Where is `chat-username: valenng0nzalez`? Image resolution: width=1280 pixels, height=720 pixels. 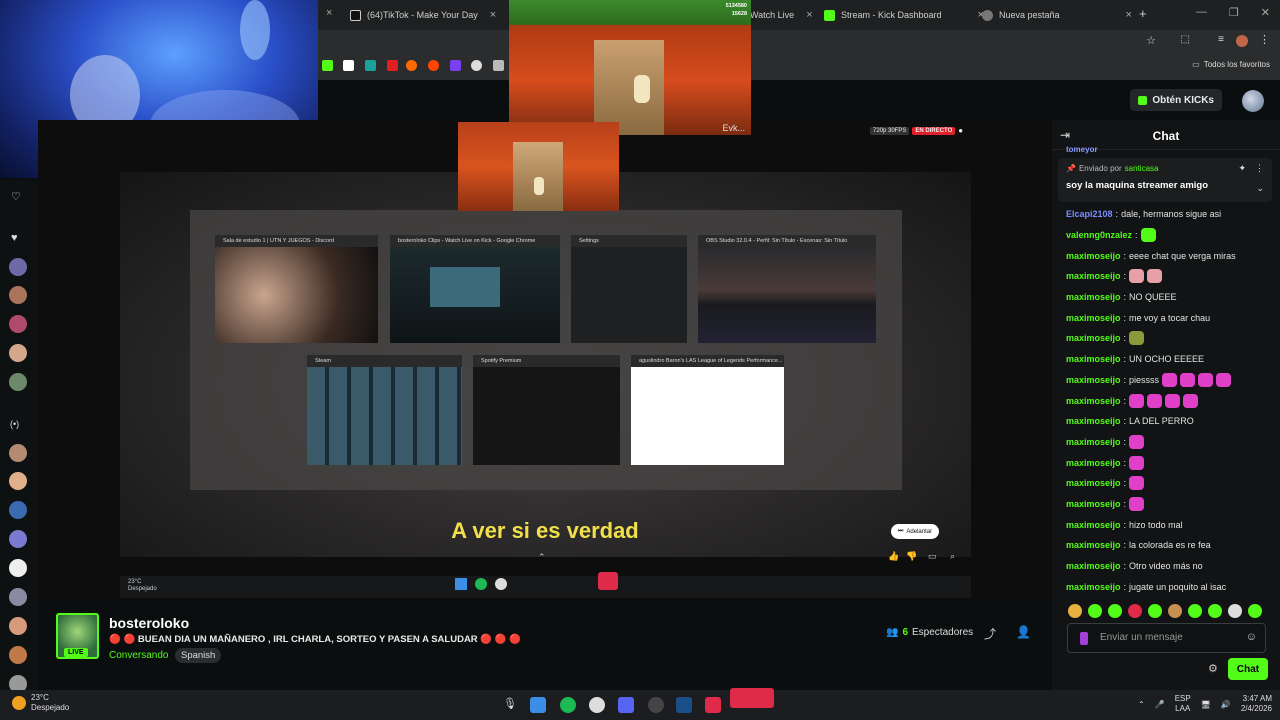 chat-username: valenng0nzalez is located at coordinates (1099, 235).